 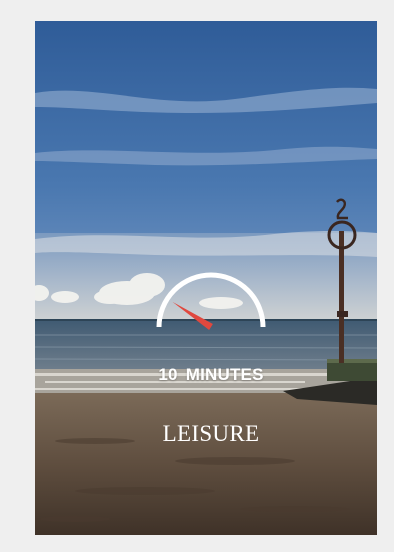 What do you see at coordinates (224, 374) in the screenshot?
I see `duration-unit: MINUTES` at bounding box center [224, 374].